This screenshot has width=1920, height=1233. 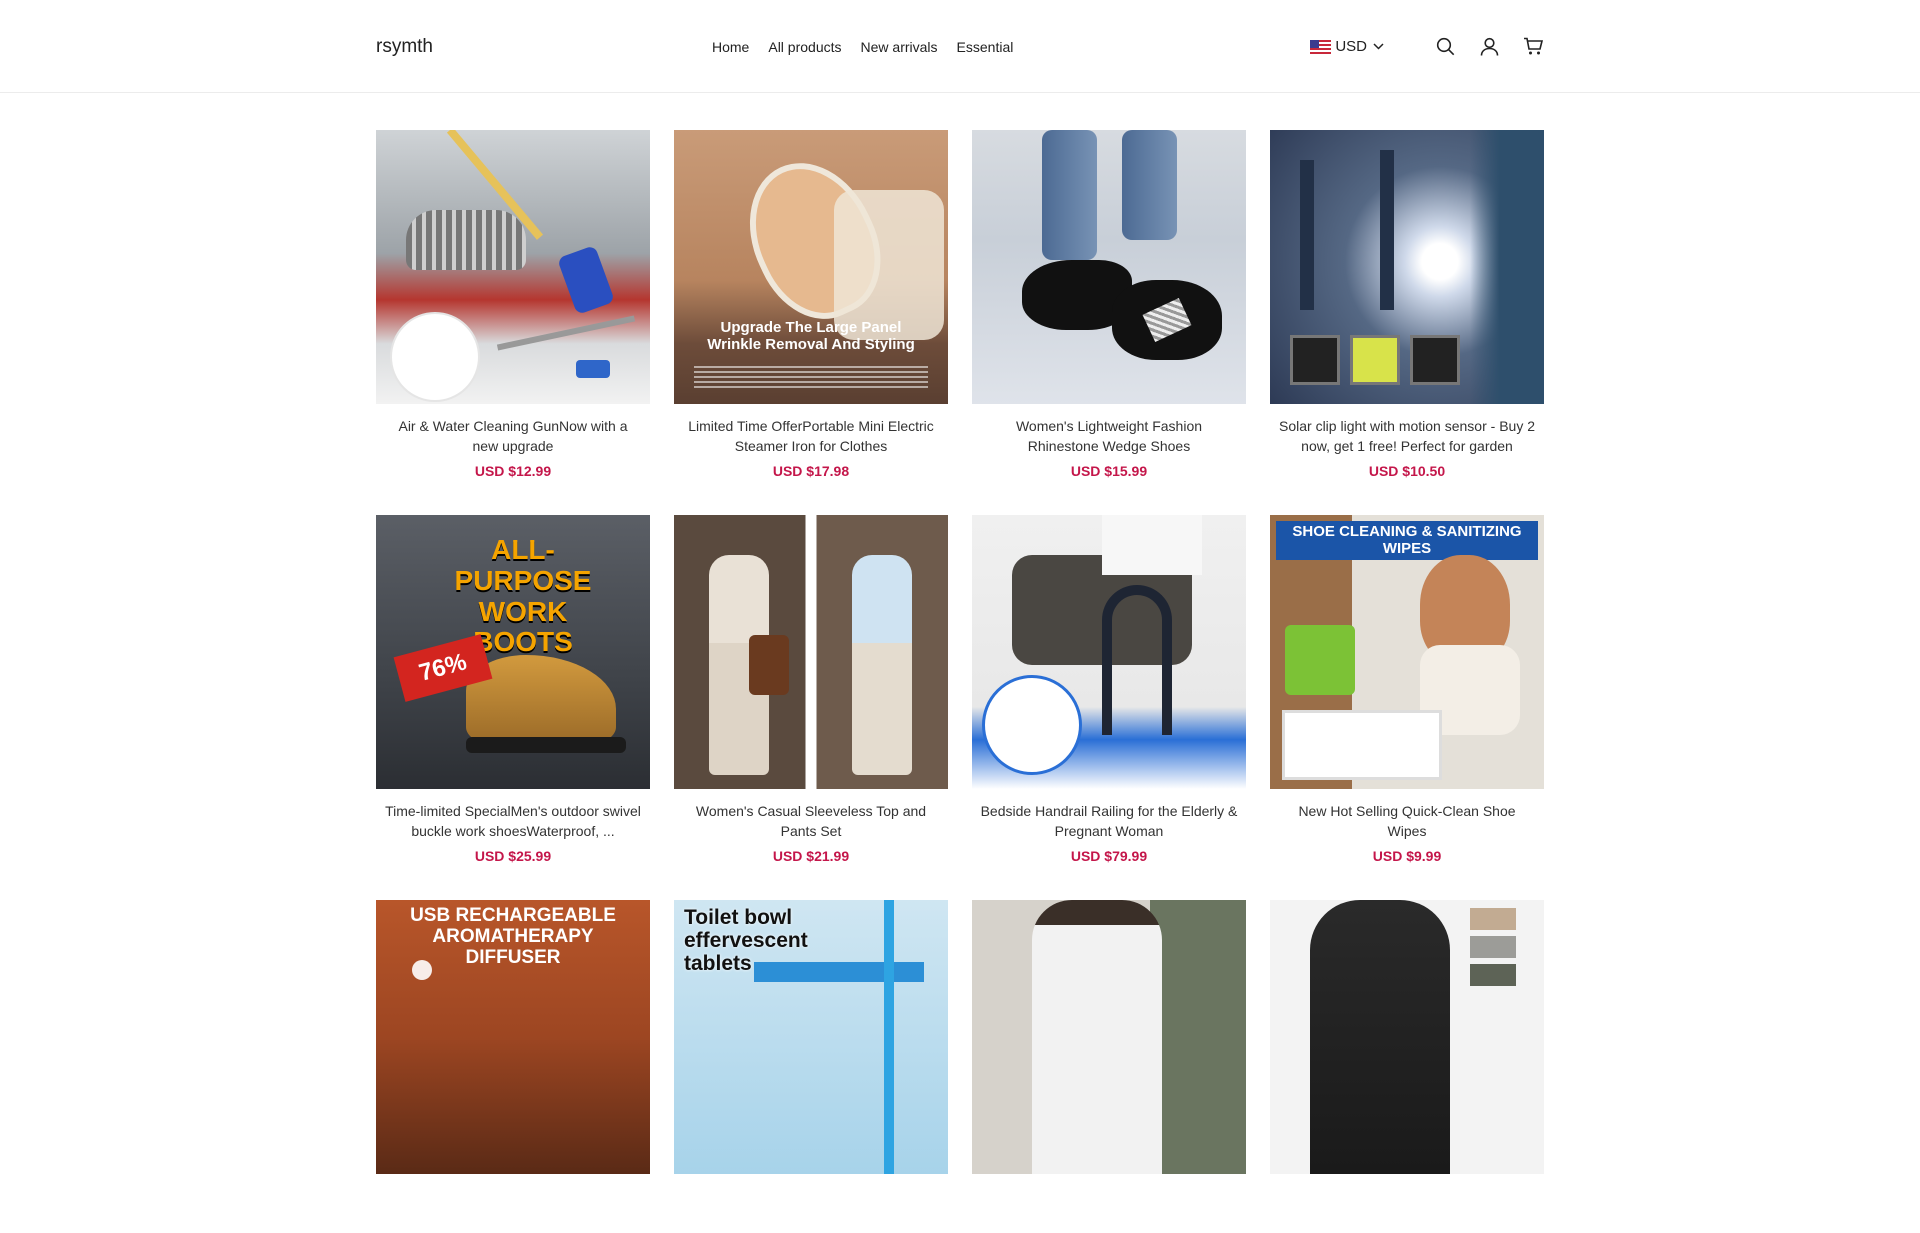 What do you see at coordinates (811, 1037) in the screenshot?
I see `product-image: Toilet bowl effervescent tablets` at bounding box center [811, 1037].